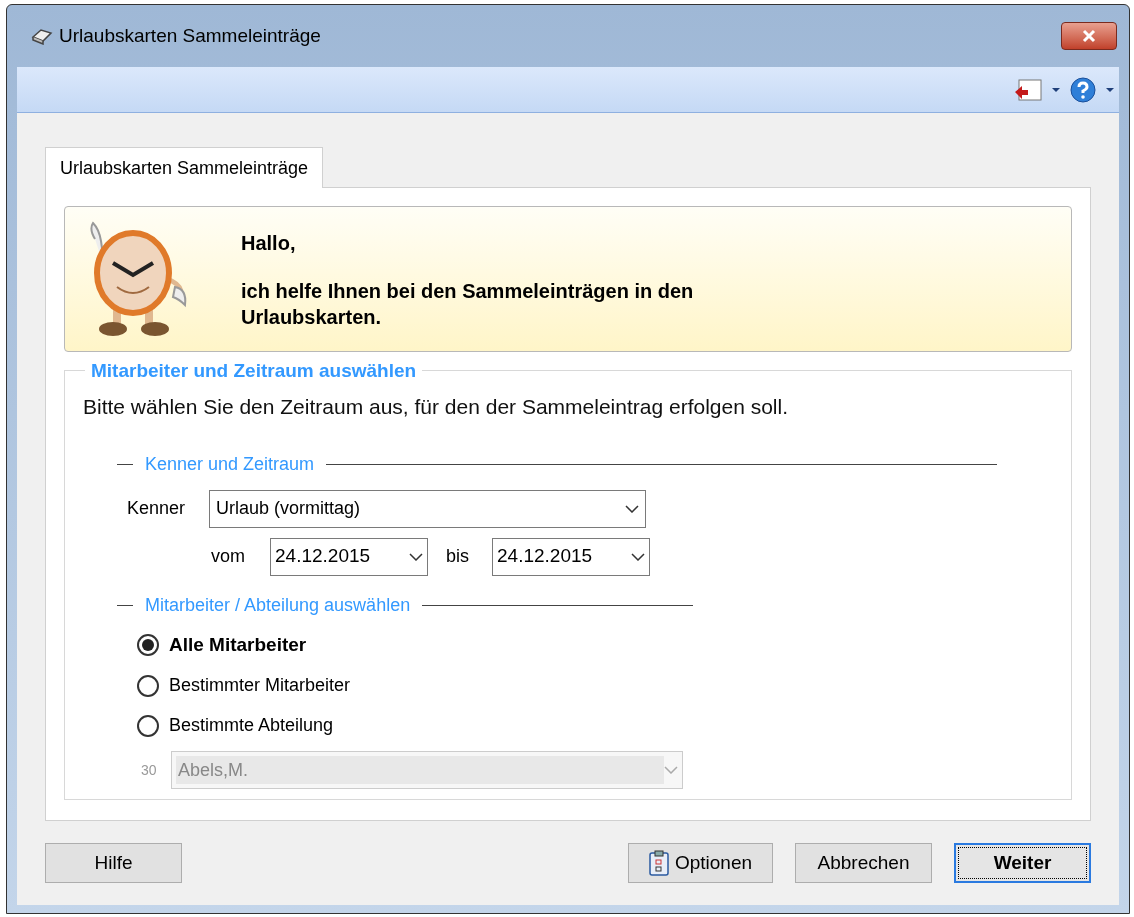 The width and height of the screenshot is (1134, 917). Describe the element at coordinates (571, 556) in the screenshot. I see `to-date-picker: 24.12.2015` at that location.